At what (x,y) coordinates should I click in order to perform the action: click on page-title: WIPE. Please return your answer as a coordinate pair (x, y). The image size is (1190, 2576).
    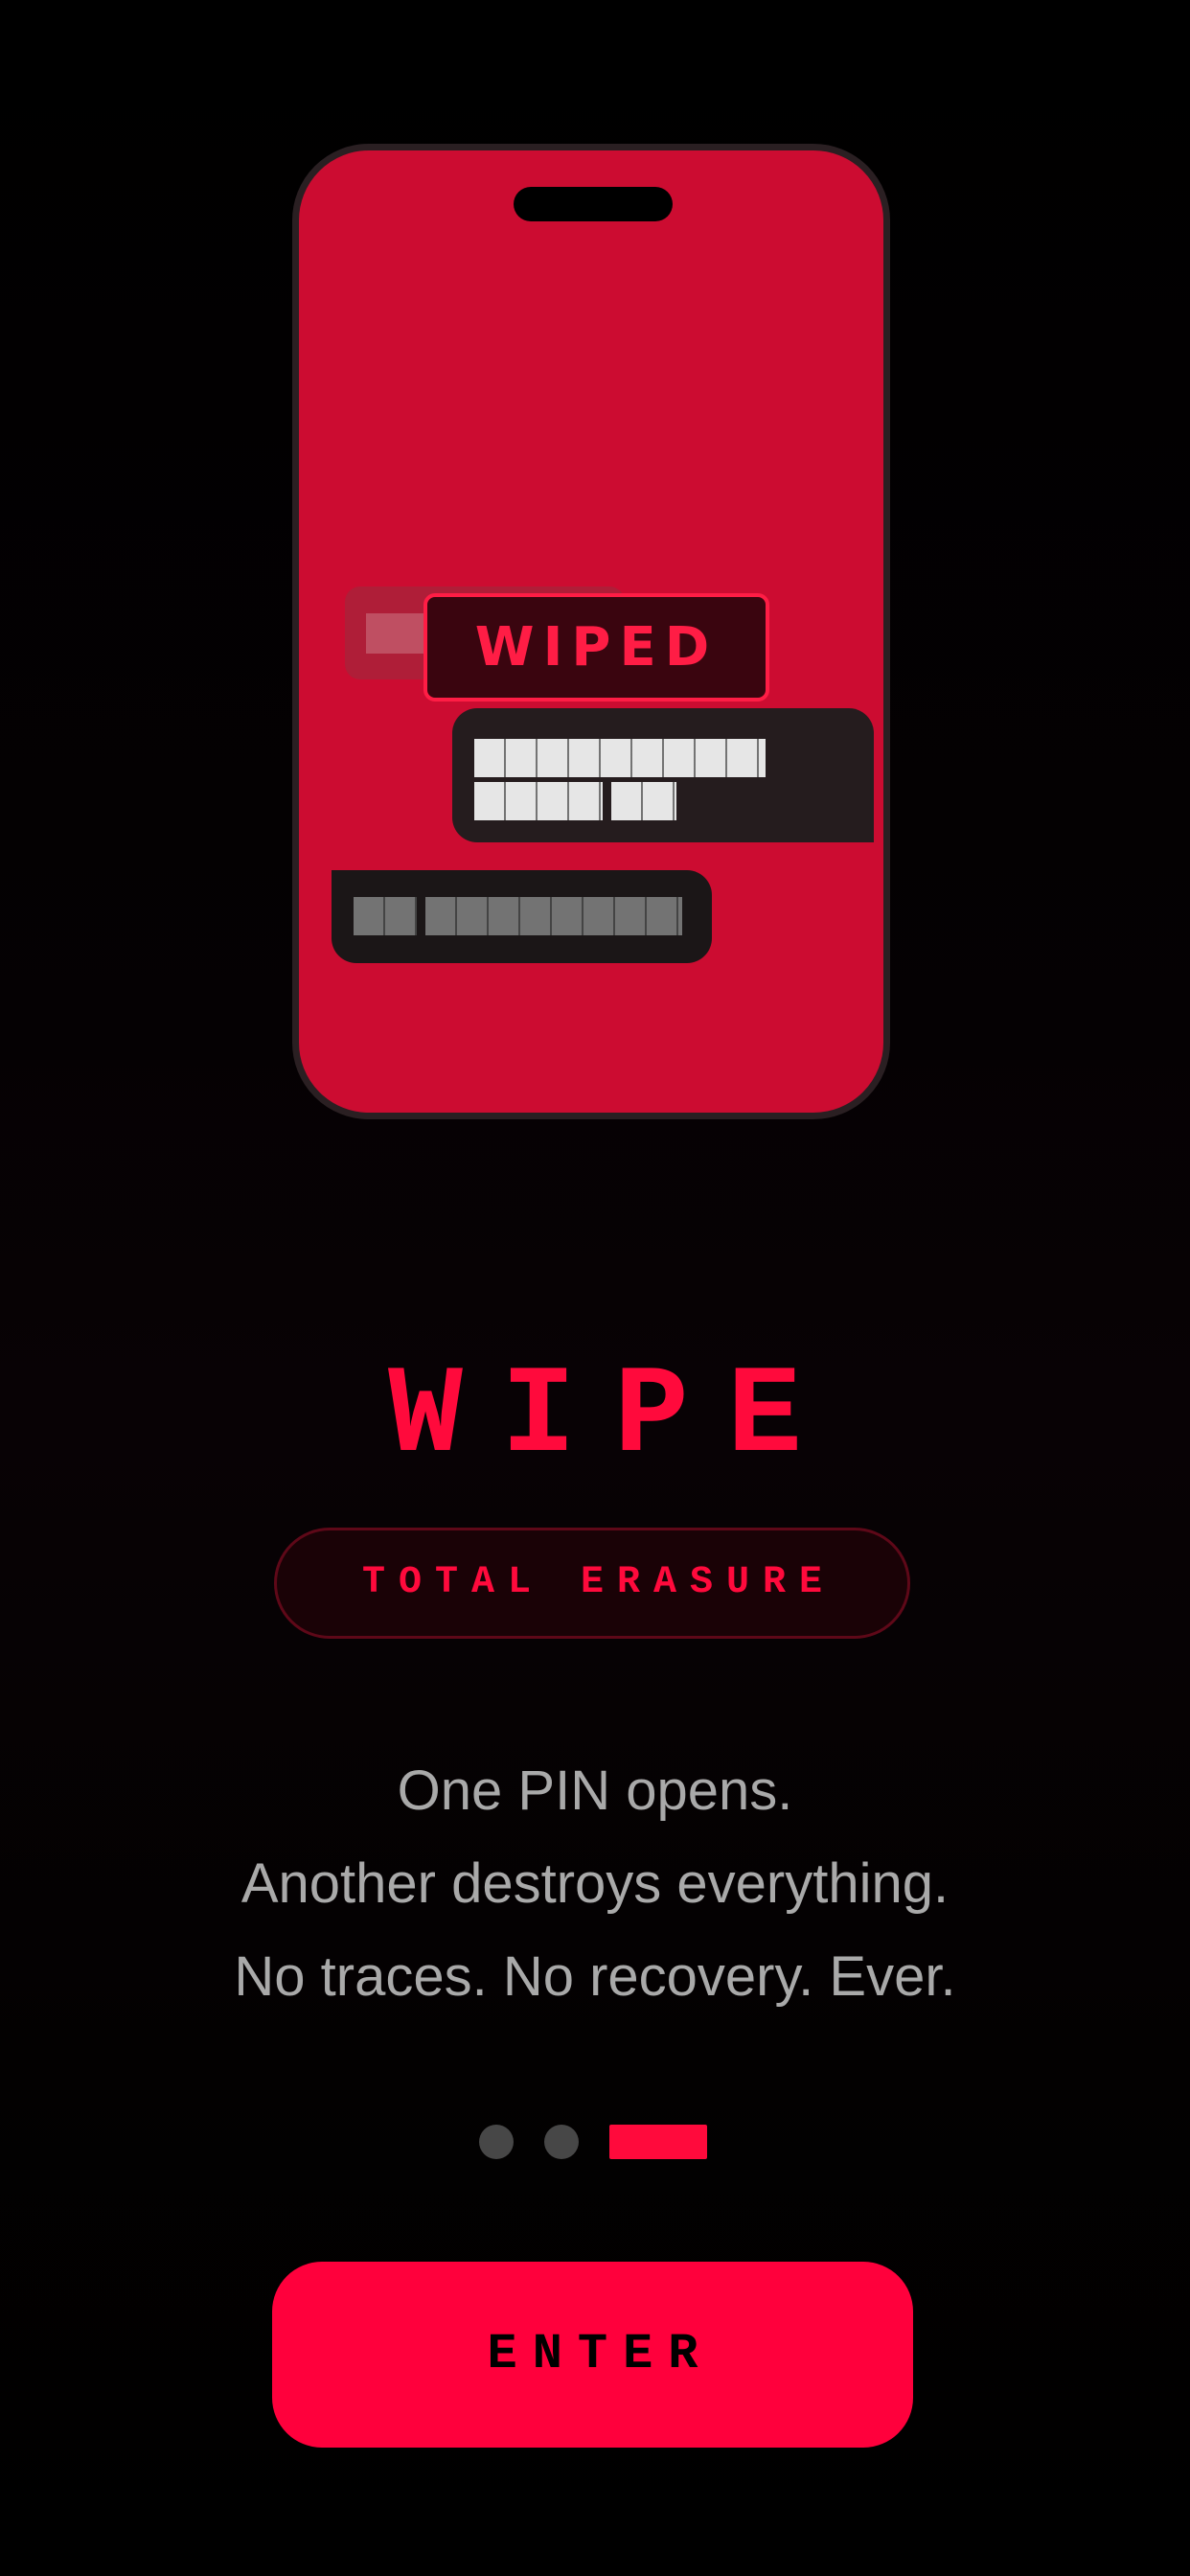
    Looking at the image, I should click on (614, 1417).